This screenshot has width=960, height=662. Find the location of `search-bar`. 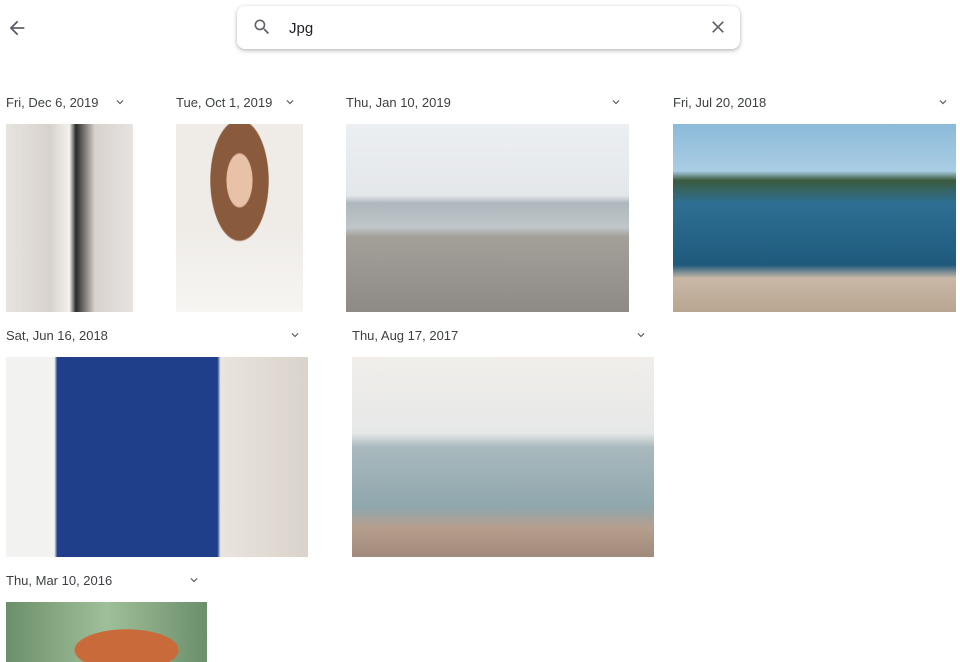

search-bar is located at coordinates (488, 27).